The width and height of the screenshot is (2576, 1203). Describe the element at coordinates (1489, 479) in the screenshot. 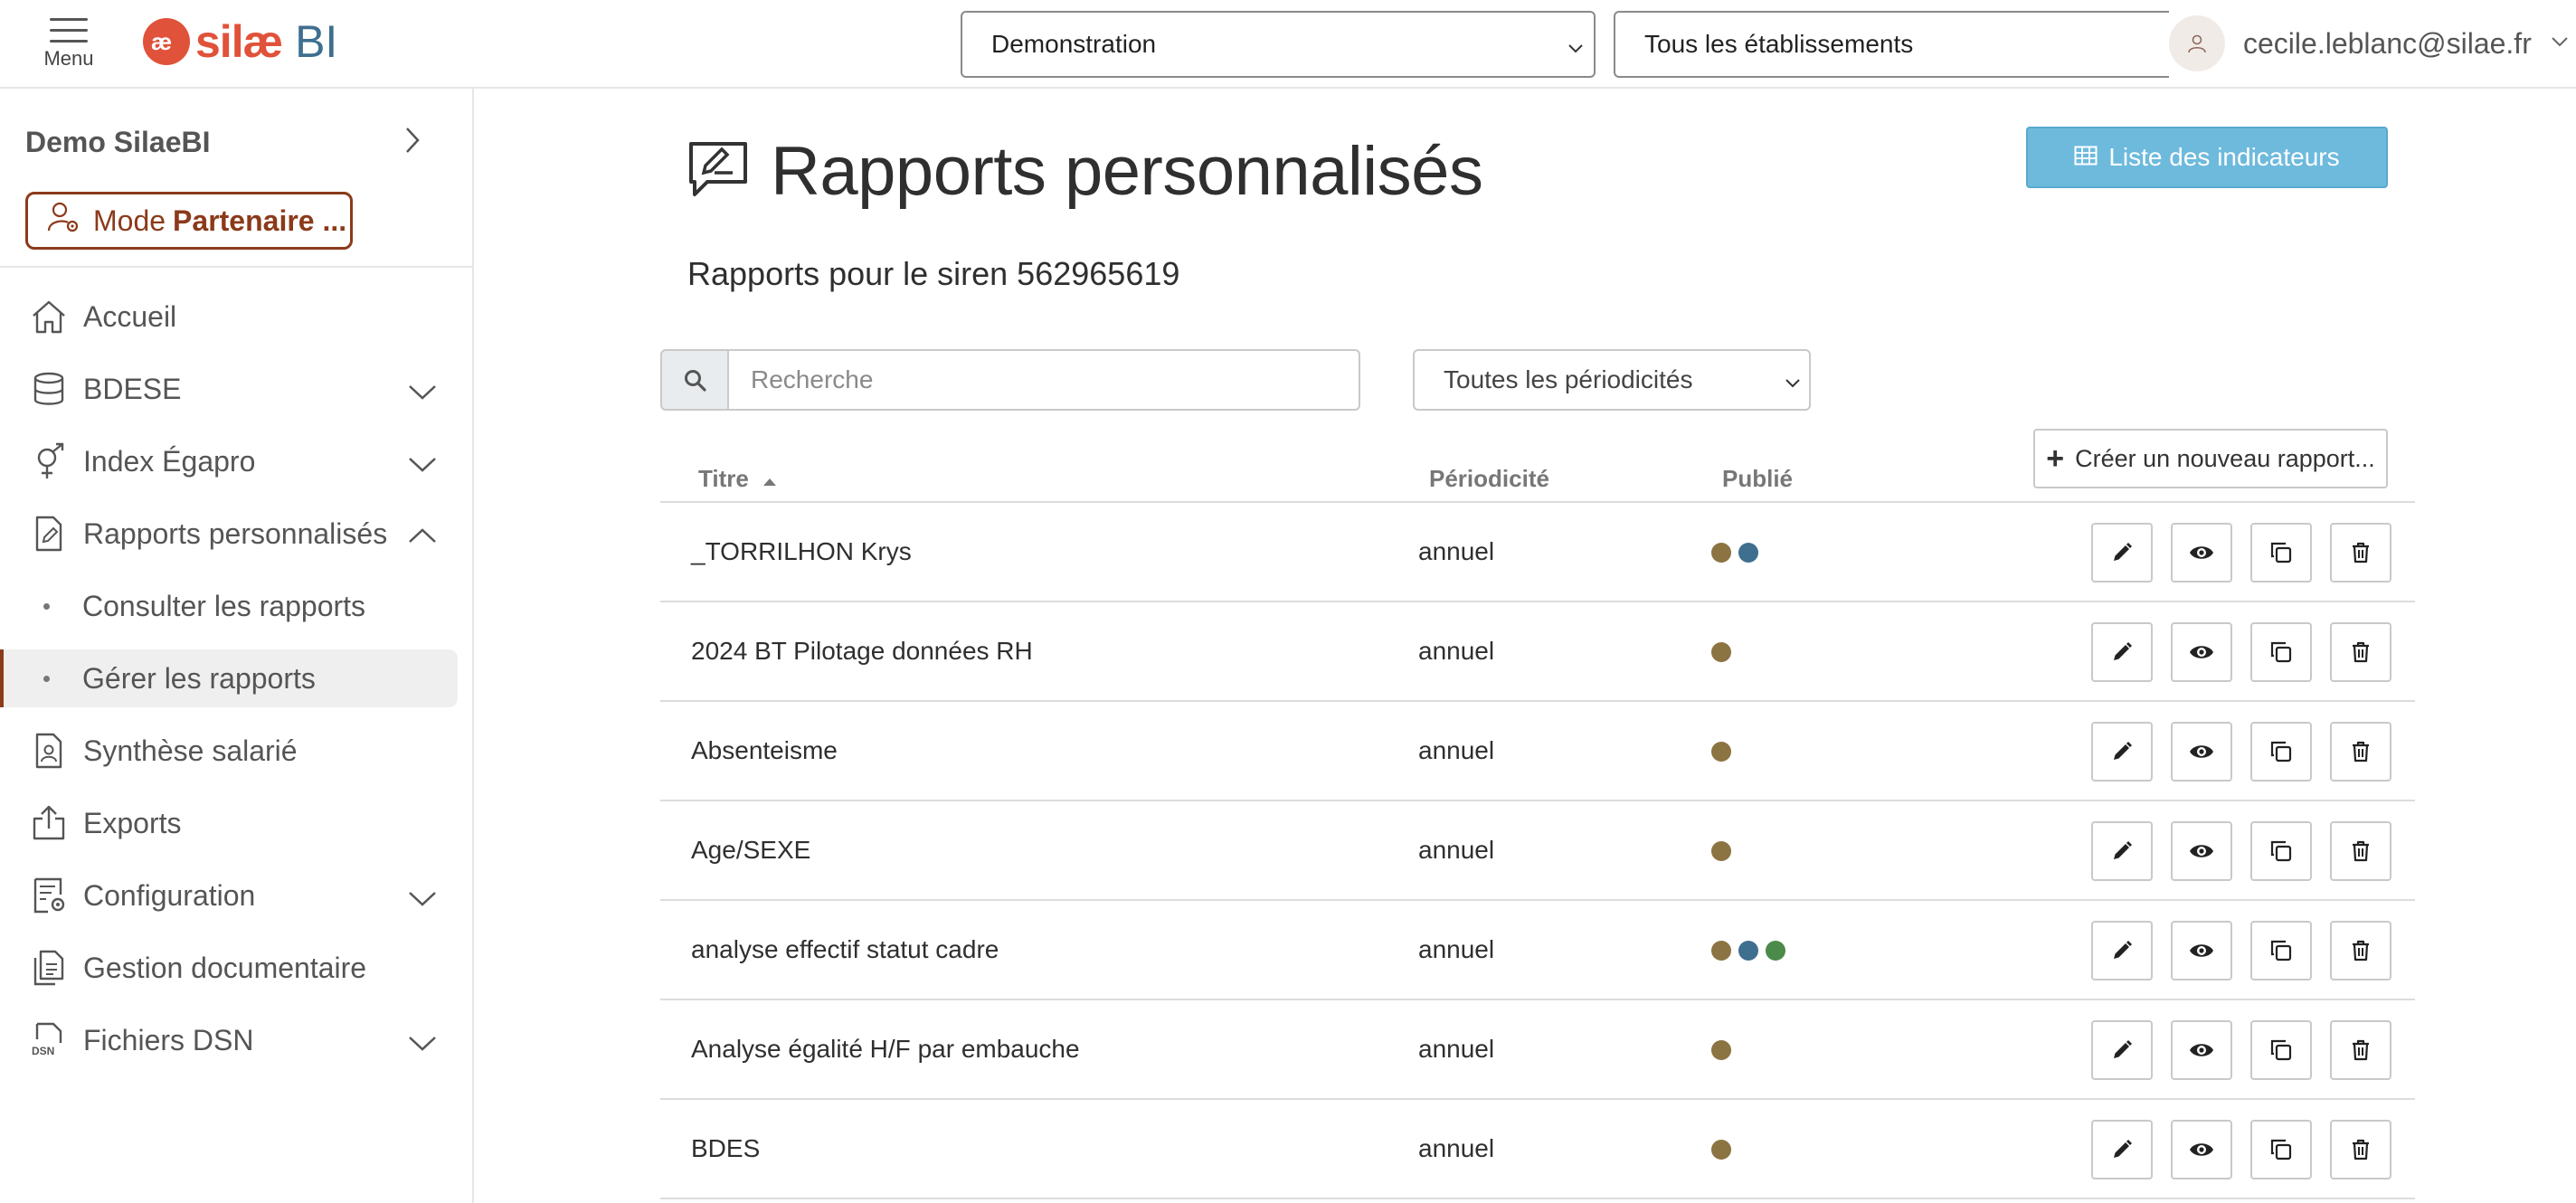

I see `column-header-period: Périodicité` at that location.